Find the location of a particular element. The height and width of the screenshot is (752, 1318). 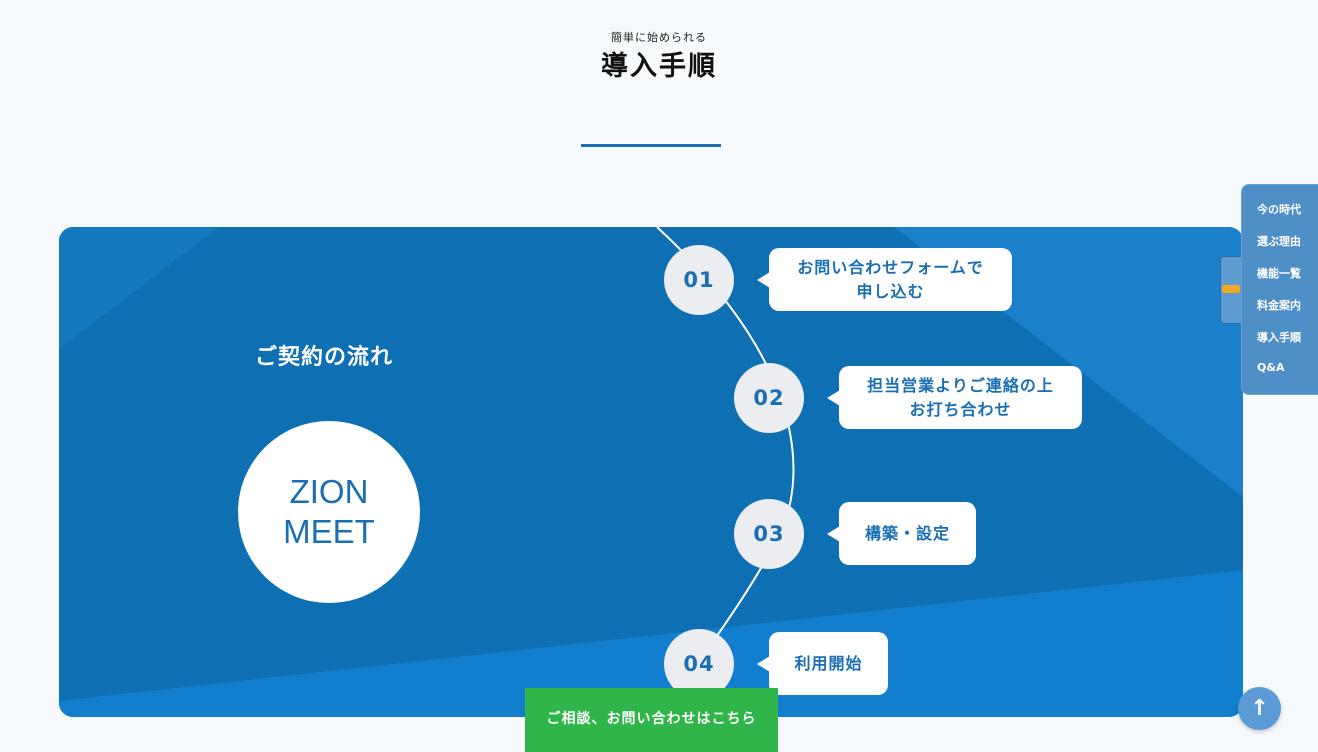

step-bubble-03: 構築・設定 is located at coordinates (901, 533).